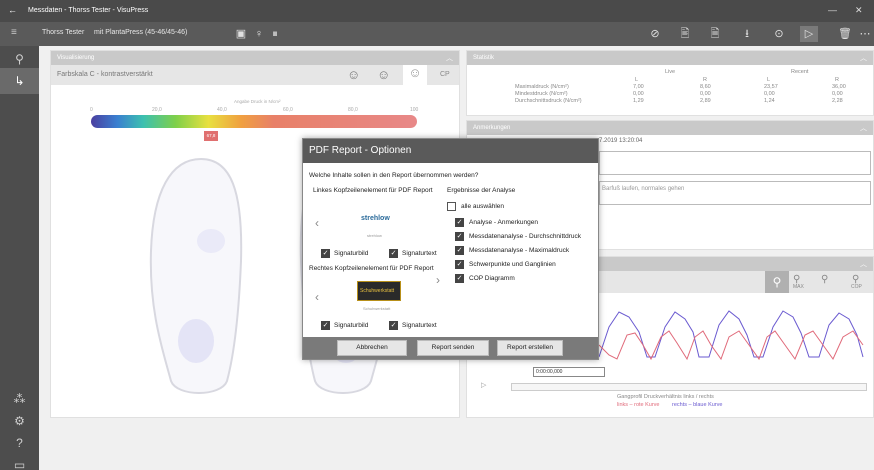 This screenshot has width=874, height=470. Describe the element at coordinates (222, 110) in the screenshot. I see `tick-40: 40,0` at that location.